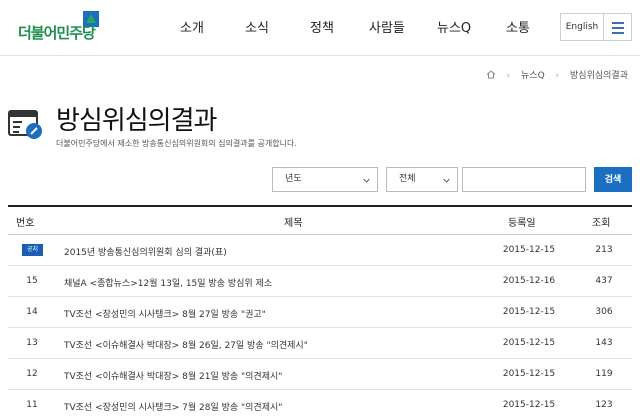  I want to click on table-header: 번호 제목 등록일 조회, so click(320, 220).